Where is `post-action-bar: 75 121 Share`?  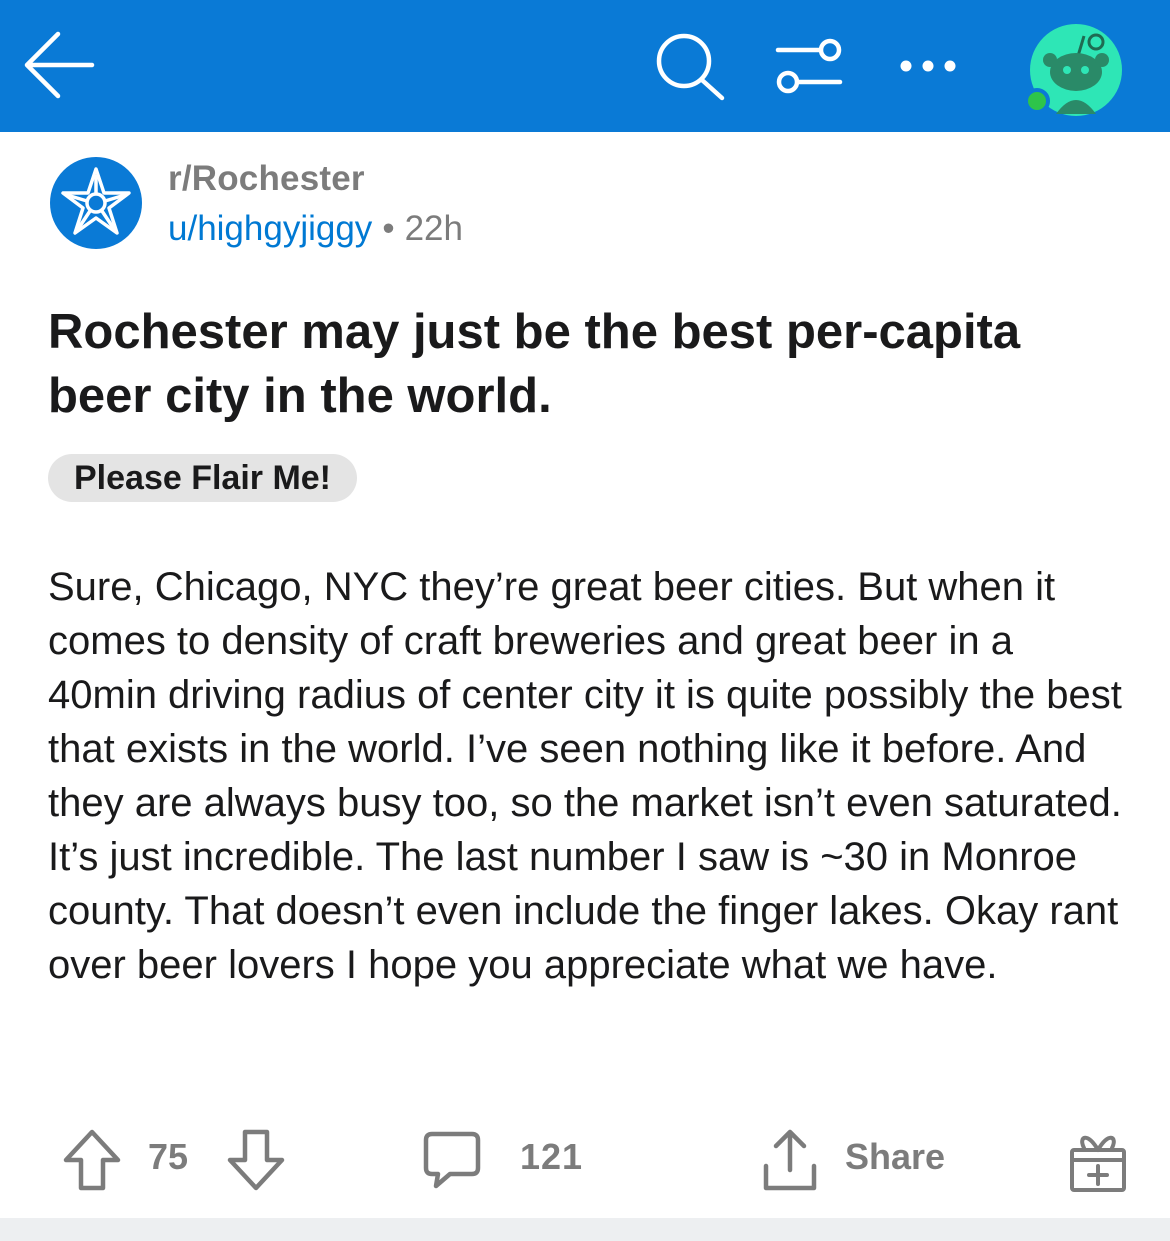 post-action-bar: 75 121 Share is located at coordinates (585, 1160).